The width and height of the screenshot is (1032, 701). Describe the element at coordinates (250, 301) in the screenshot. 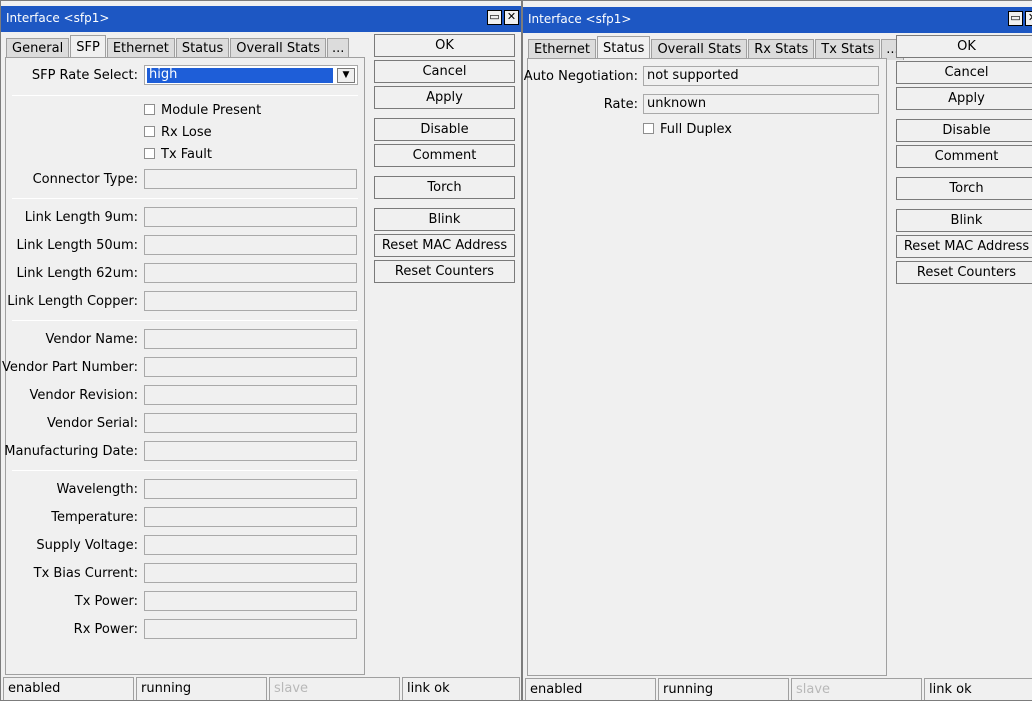

I see `link-length-copper-field` at that location.